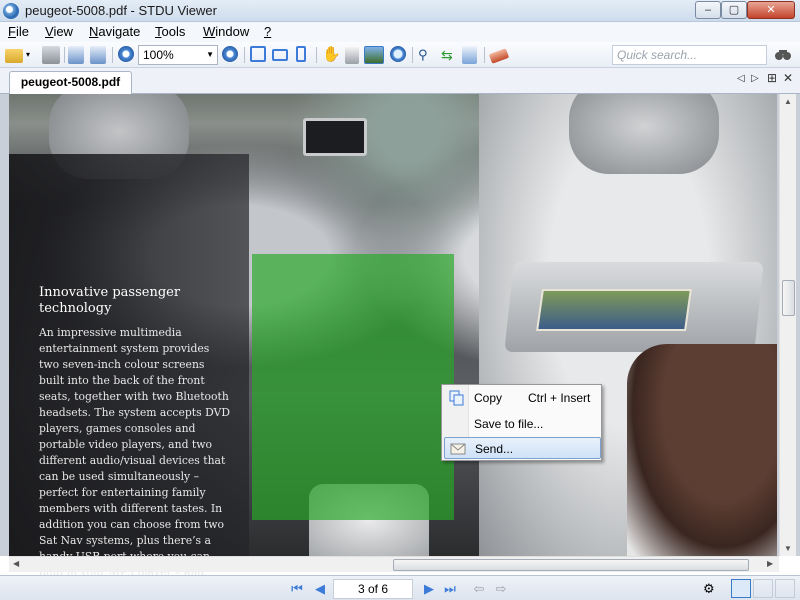 This screenshot has height=600, width=800. I want to click on hand-tool-icon: ✋, so click(331, 55).